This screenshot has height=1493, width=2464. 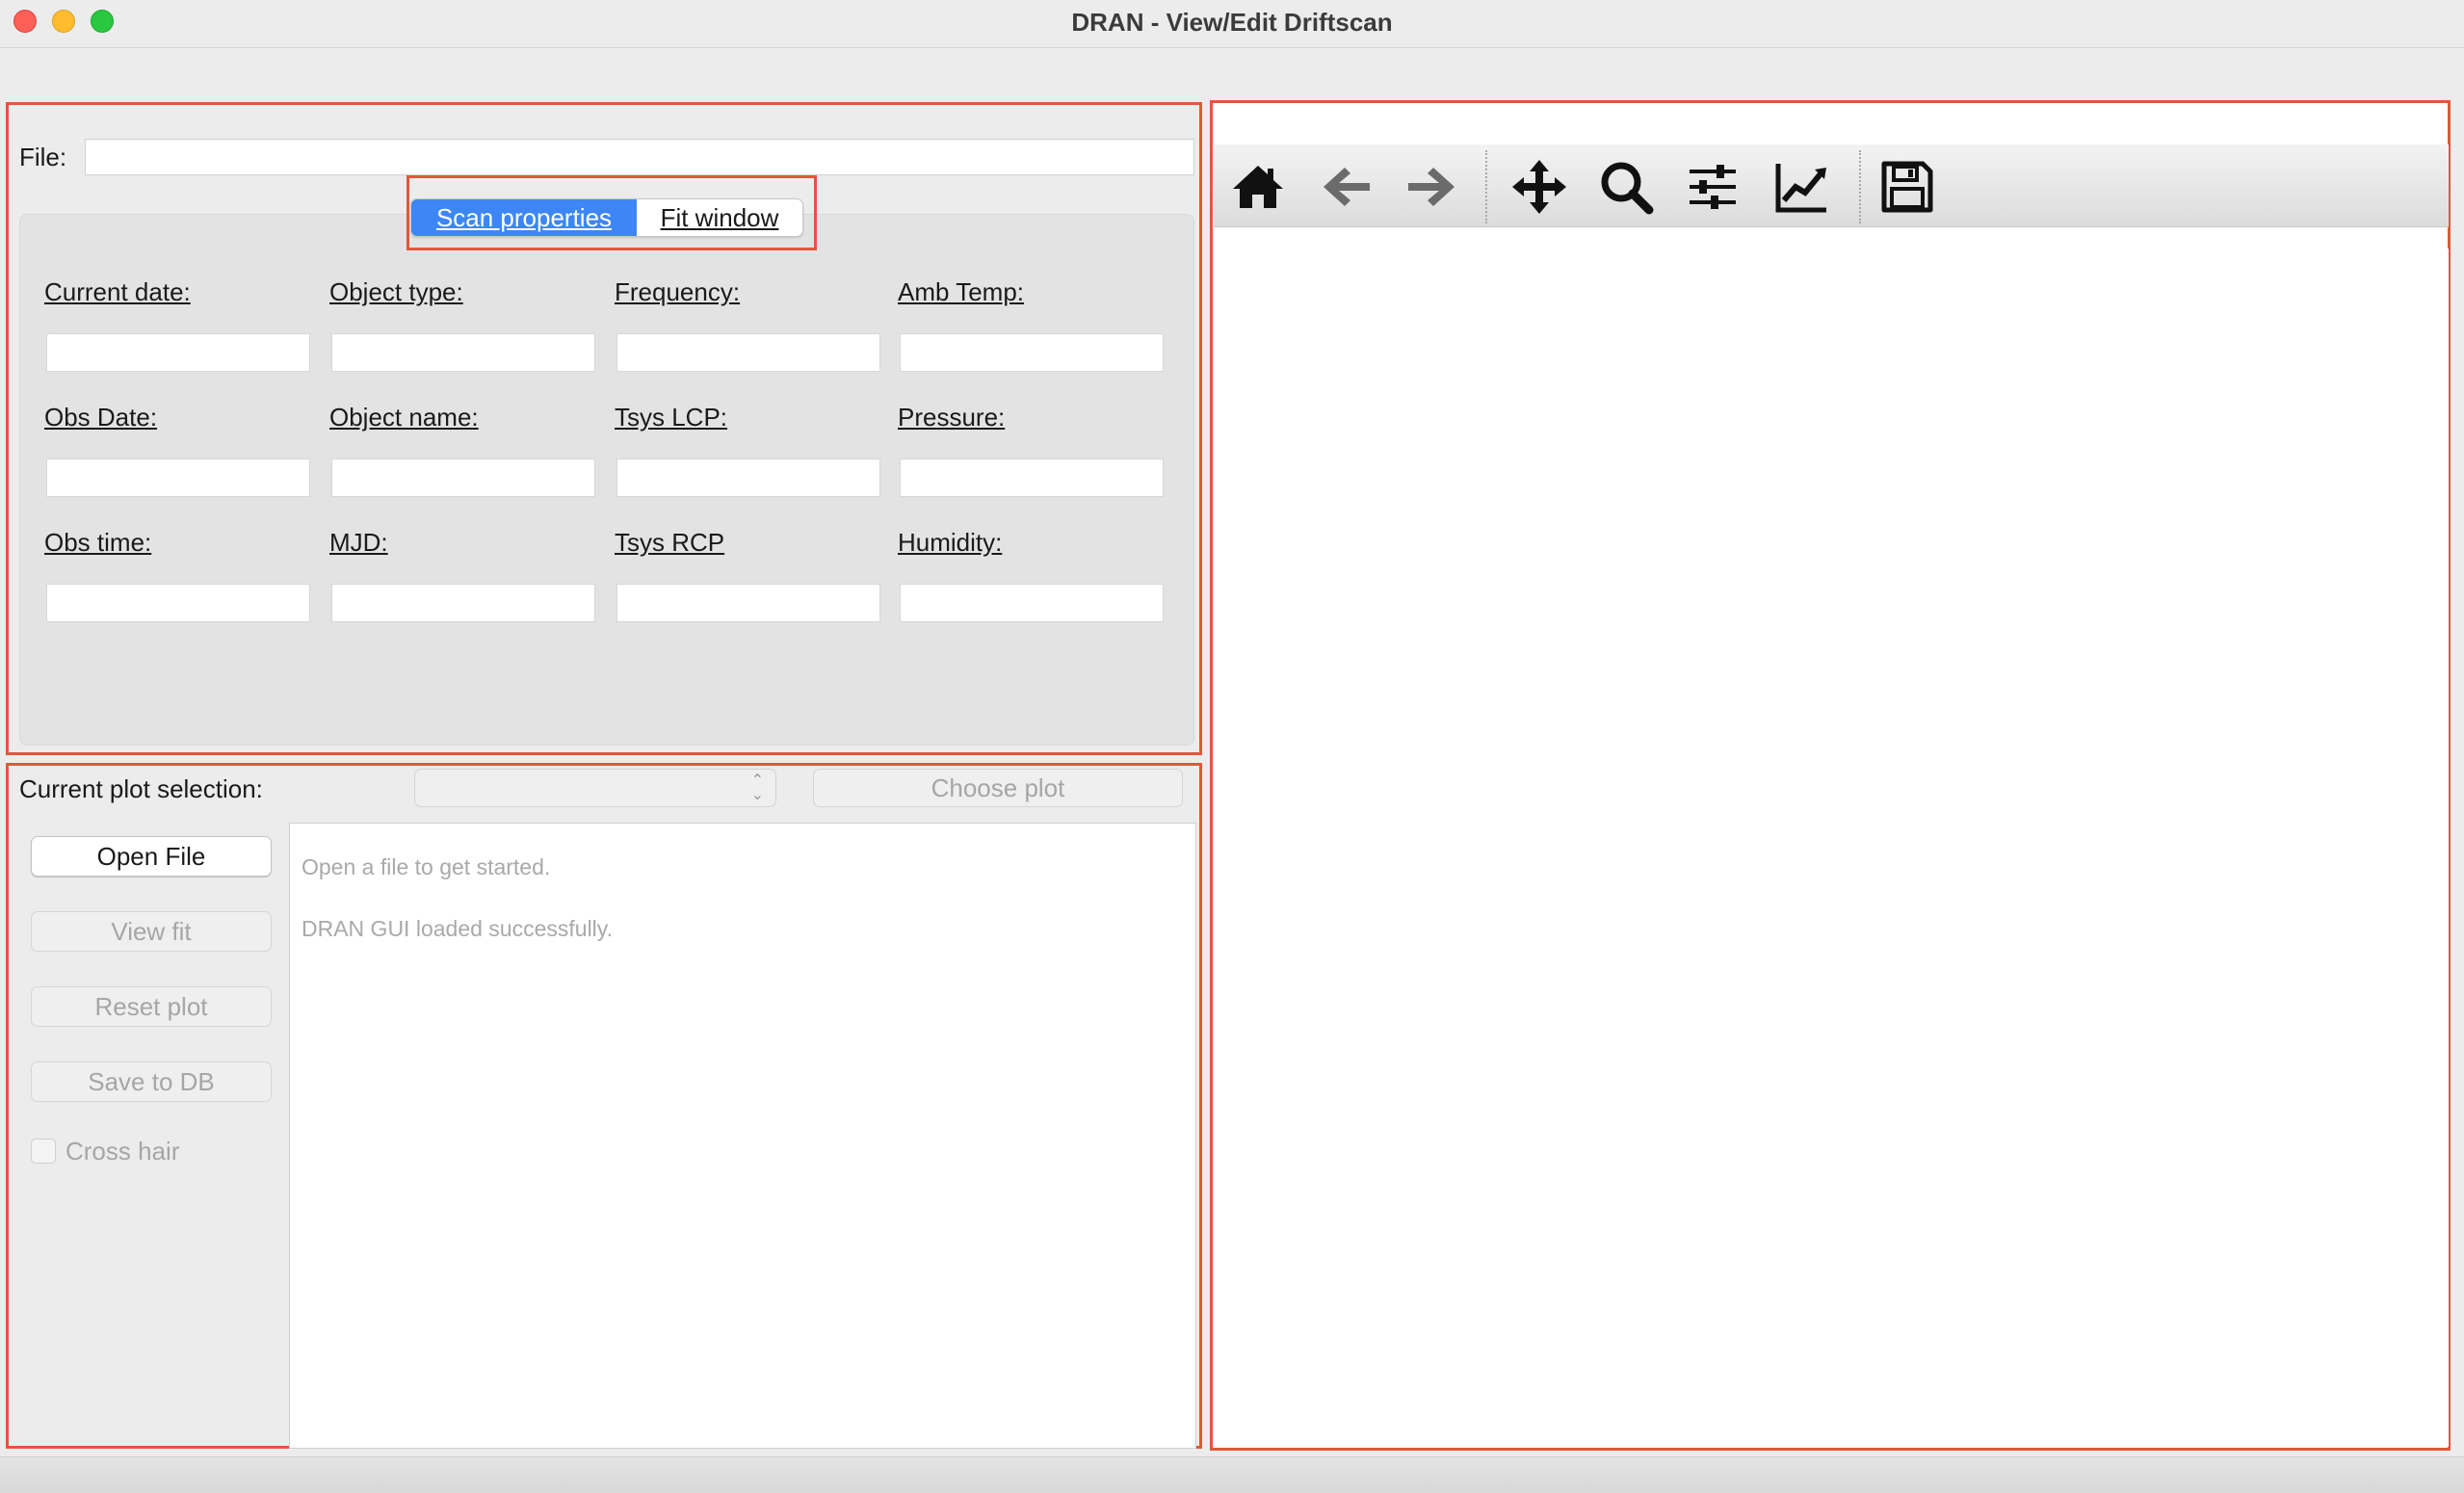 What do you see at coordinates (117, 291) in the screenshot?
I see `current-date-label: Current date:` at bounding box center [117, 291].